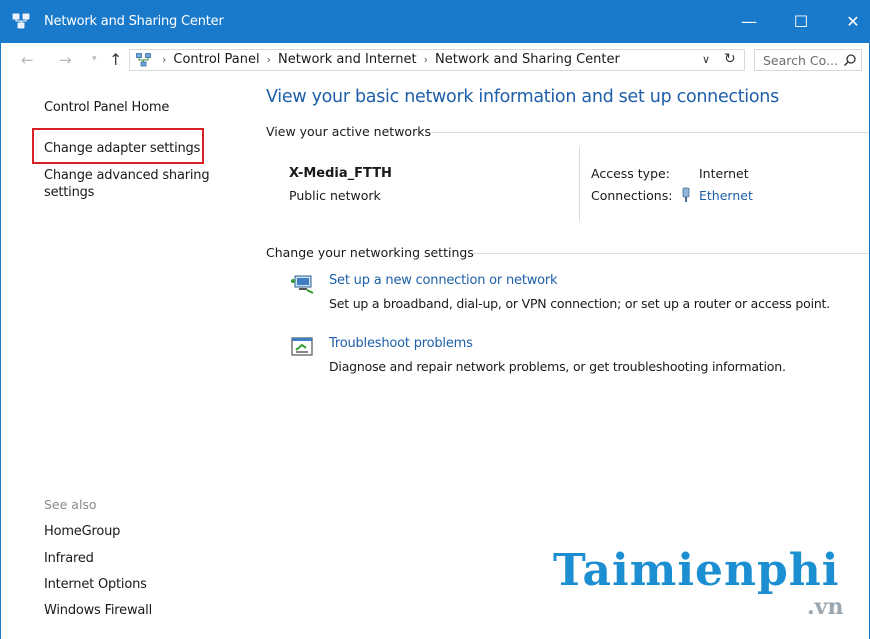  Describe the element at coordinates (27, 60) in the screenshot. I see `back-arrow-icon: ←` at that location.